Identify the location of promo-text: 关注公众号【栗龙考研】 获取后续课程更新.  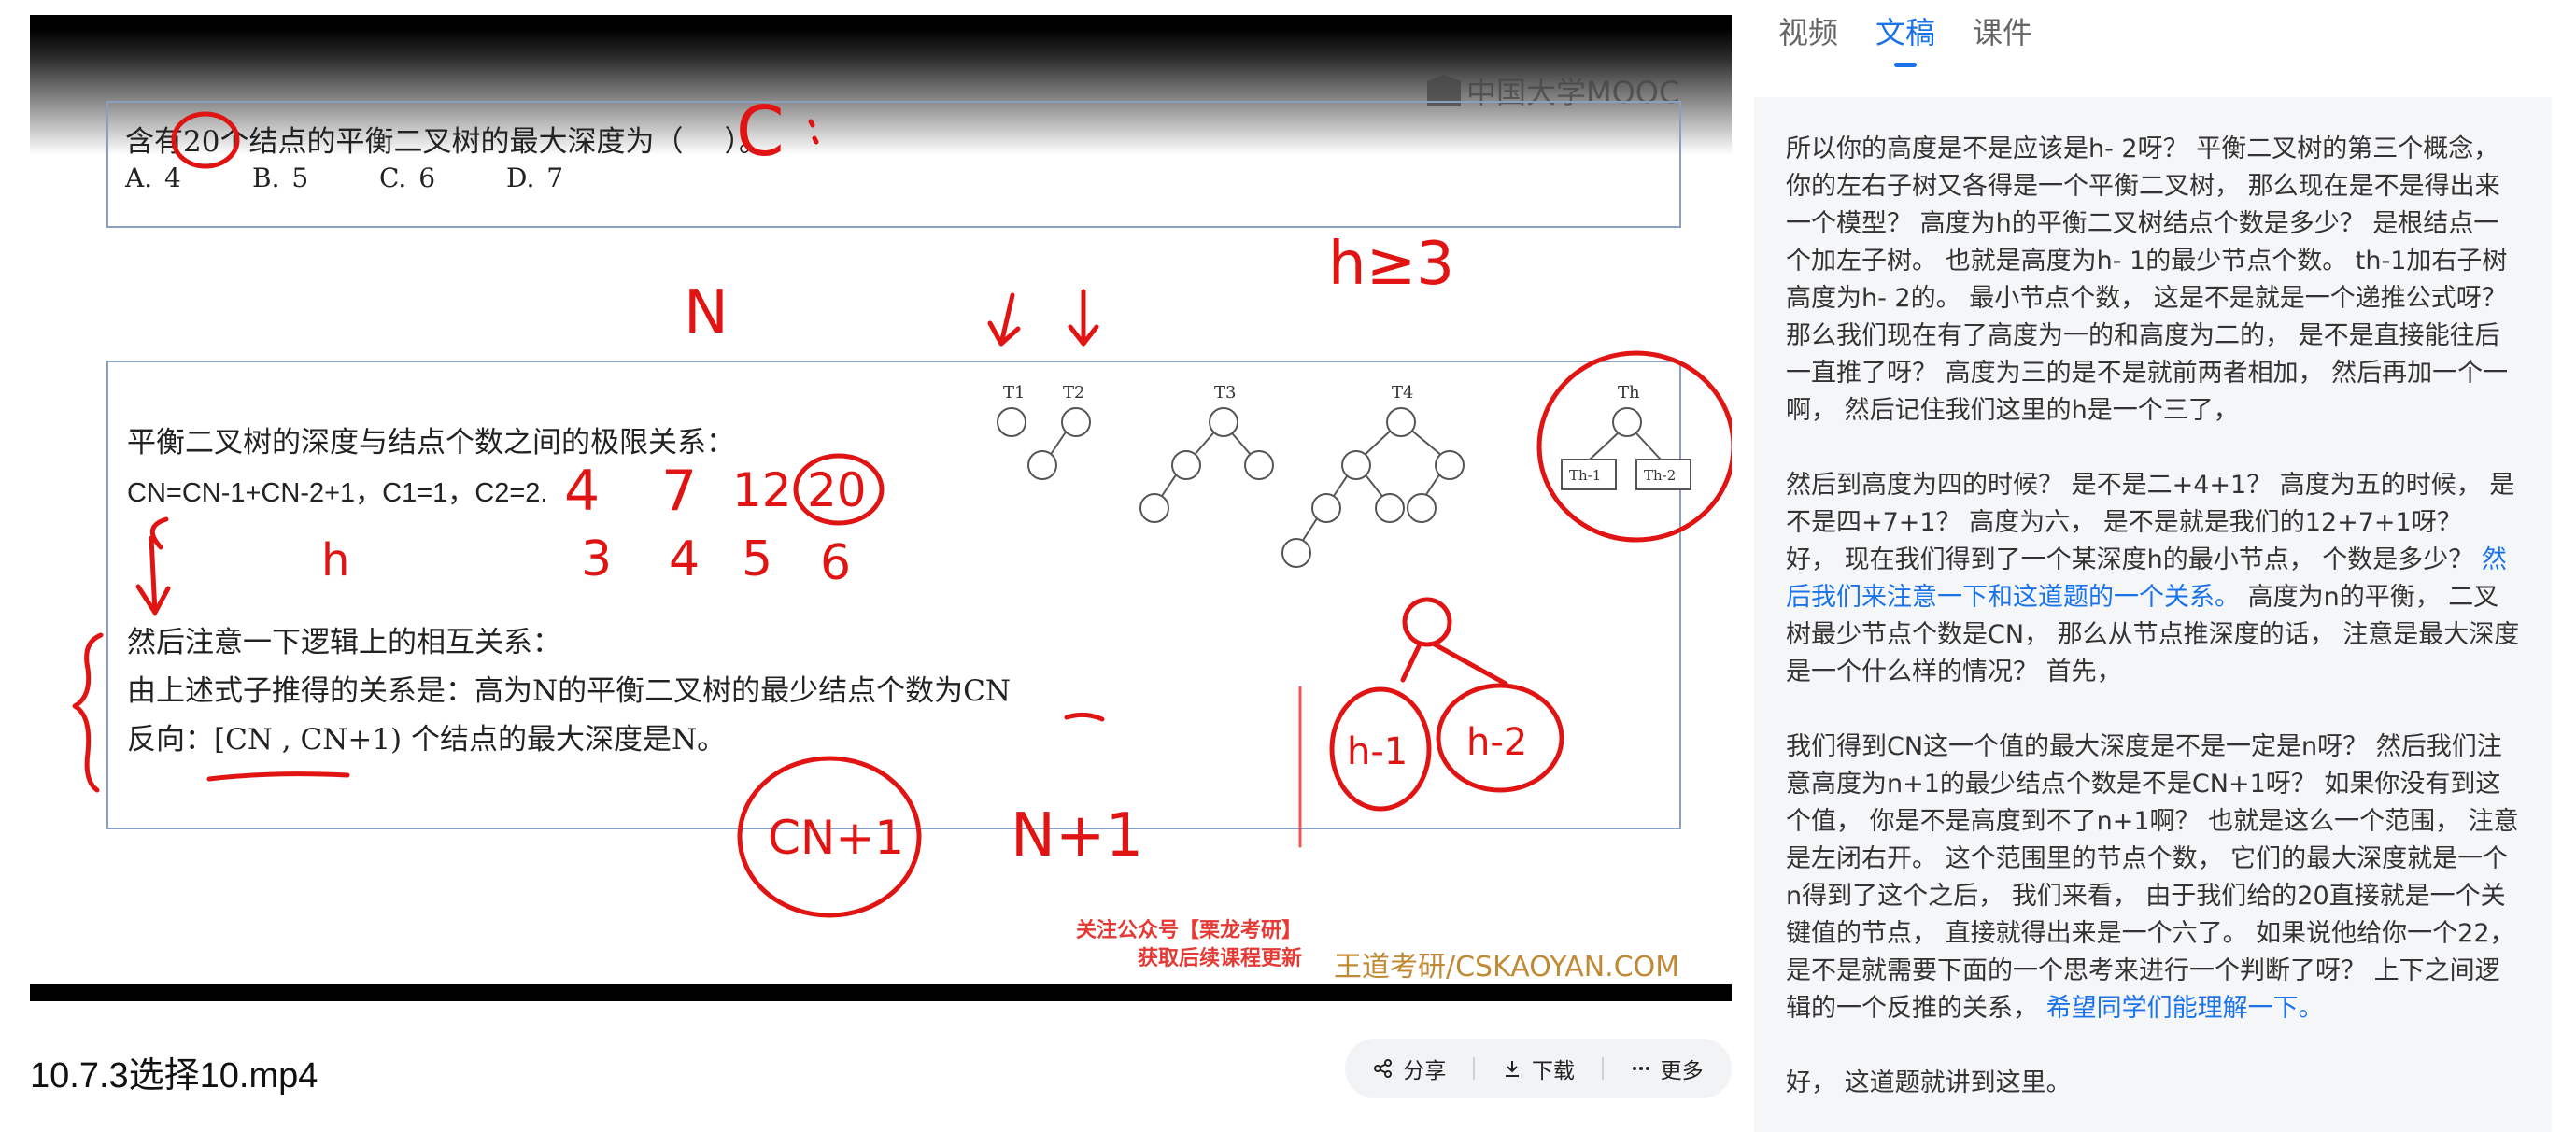
(1189, 945).